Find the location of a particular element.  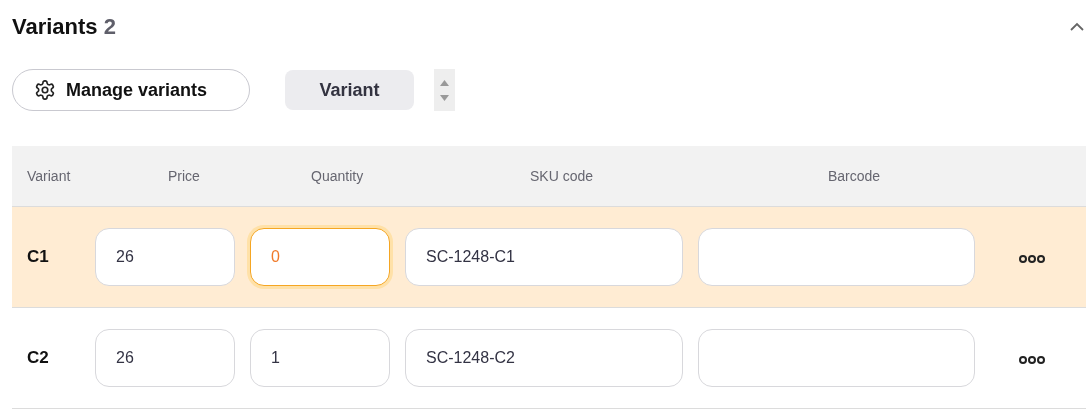

down-arrow-icon is located at coordinates (444, 97).